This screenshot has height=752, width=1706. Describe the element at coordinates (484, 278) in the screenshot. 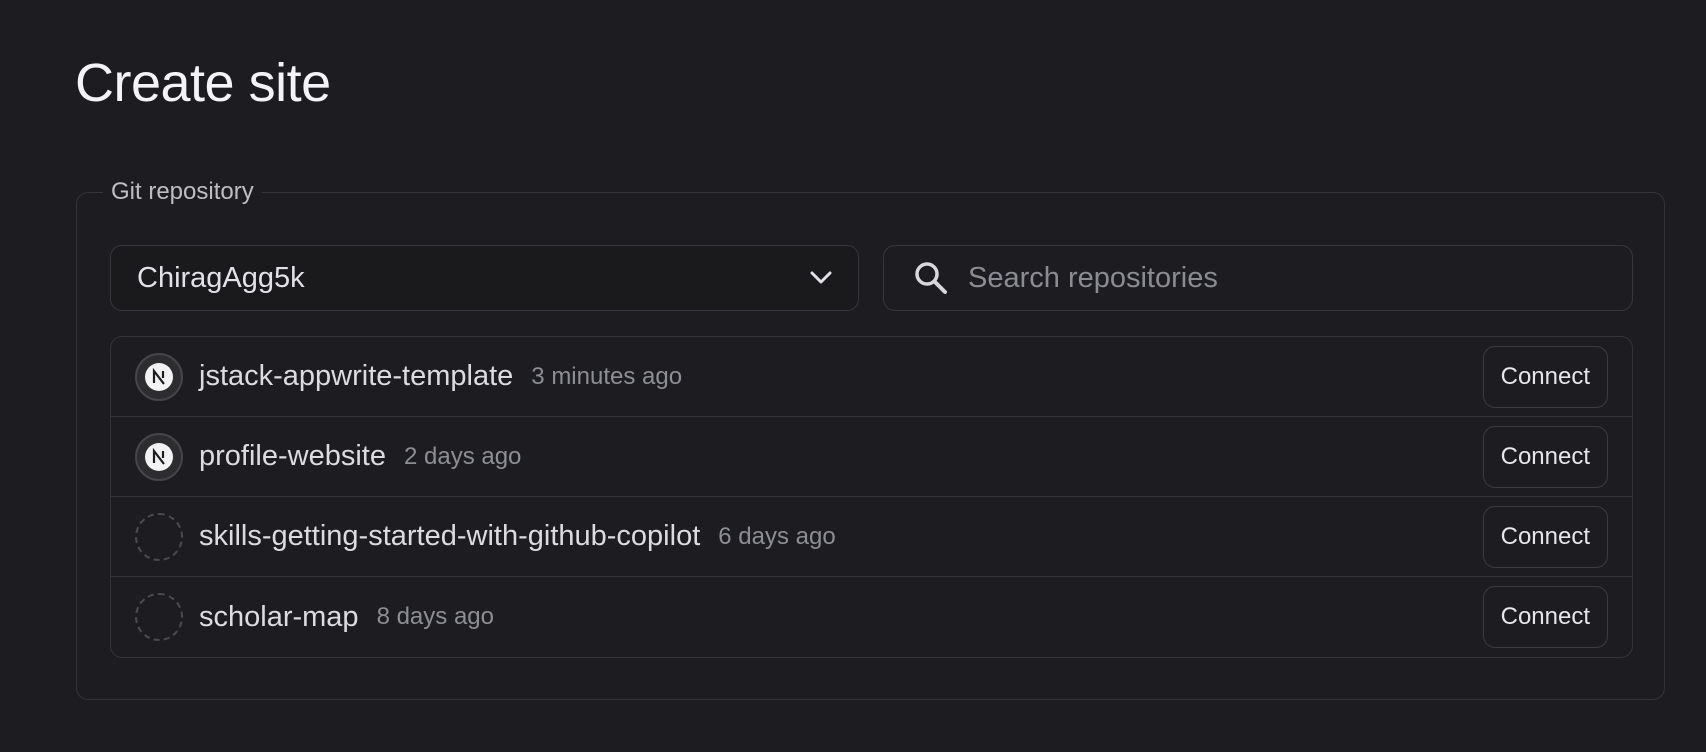

I see `account-select: ChiragAgg5k` at that location.